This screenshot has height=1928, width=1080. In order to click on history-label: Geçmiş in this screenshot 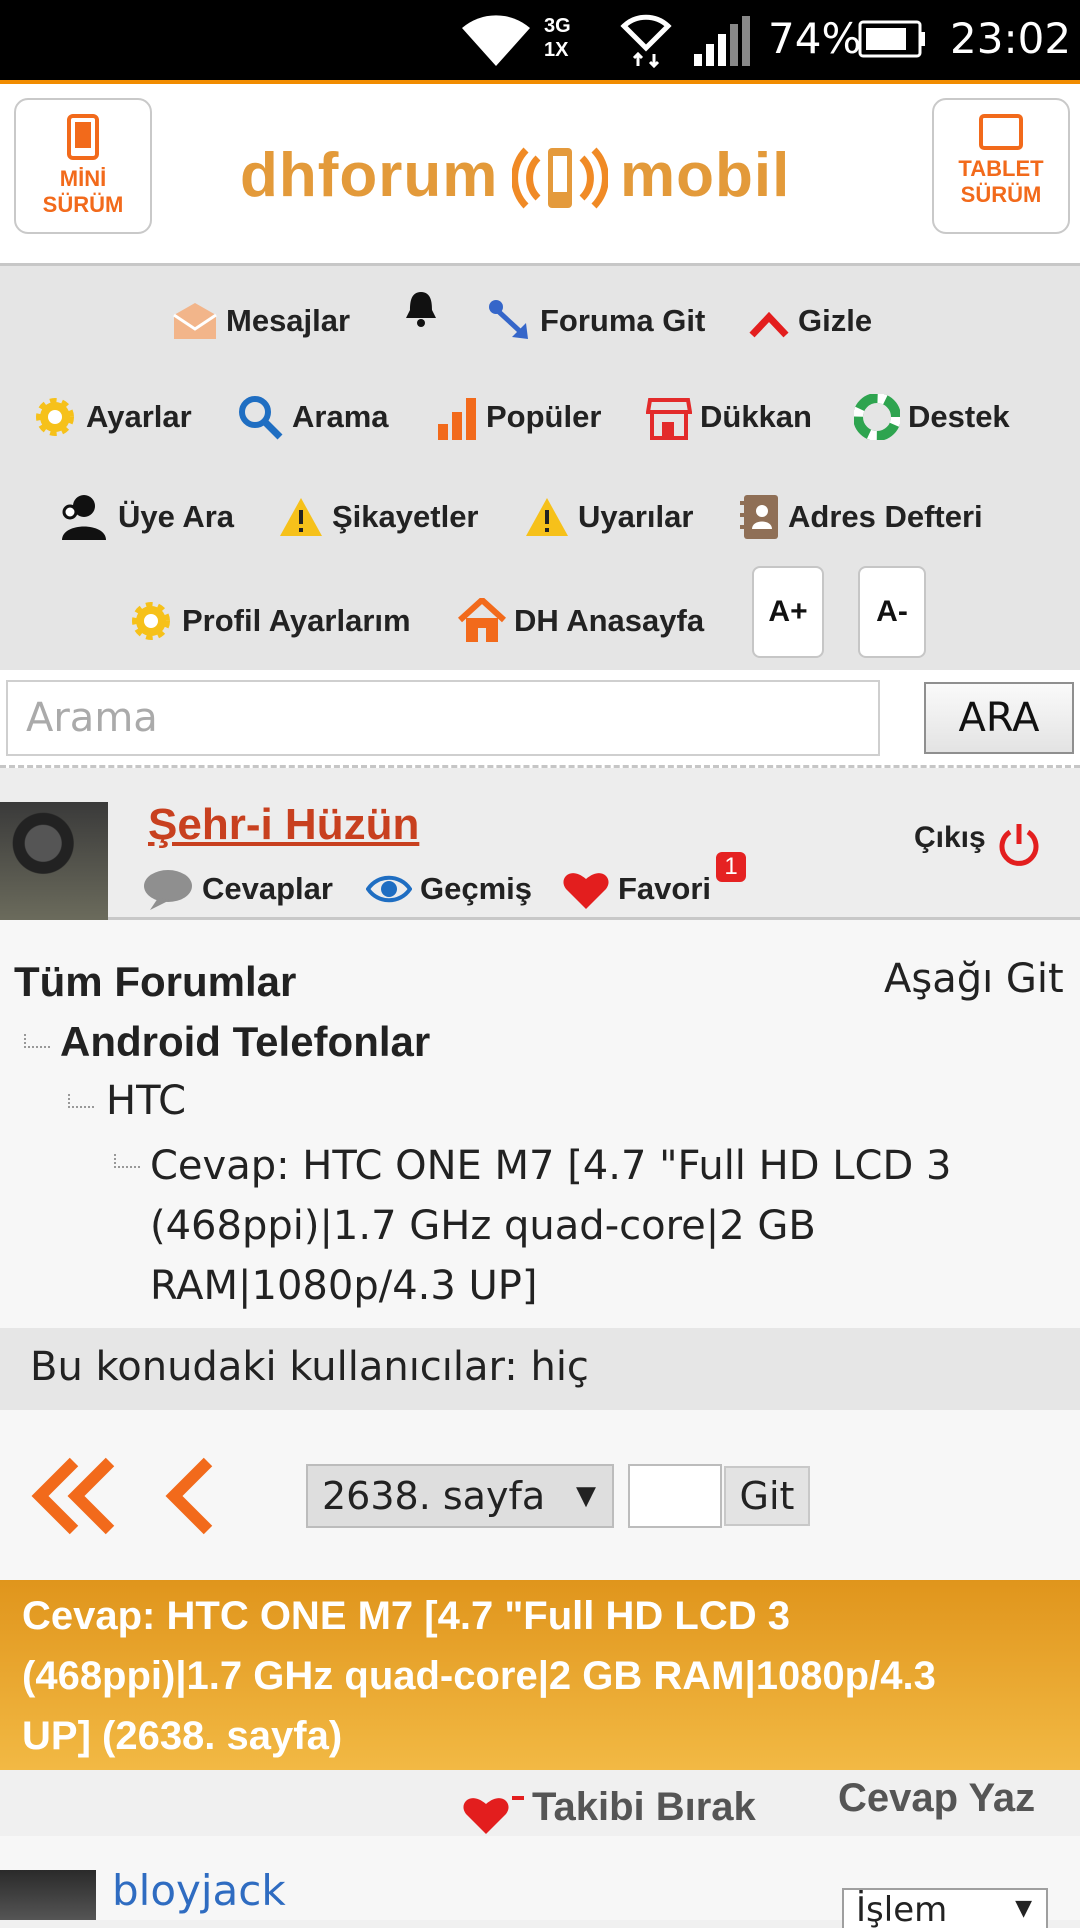, I will do `click(476, 888)`.